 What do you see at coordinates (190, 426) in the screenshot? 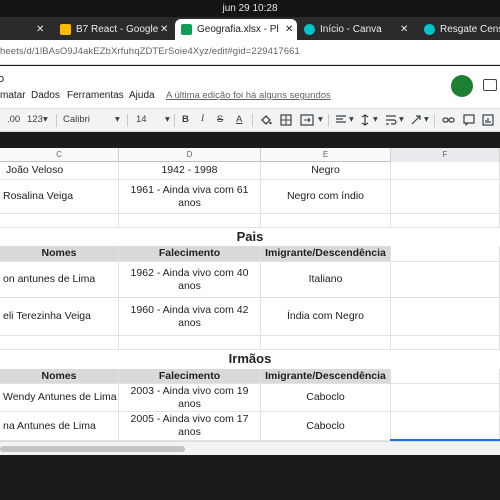
I see `cell-falecimento: 2005 - Ainda vivo com 17 anos` at bounding box center [190, 426].